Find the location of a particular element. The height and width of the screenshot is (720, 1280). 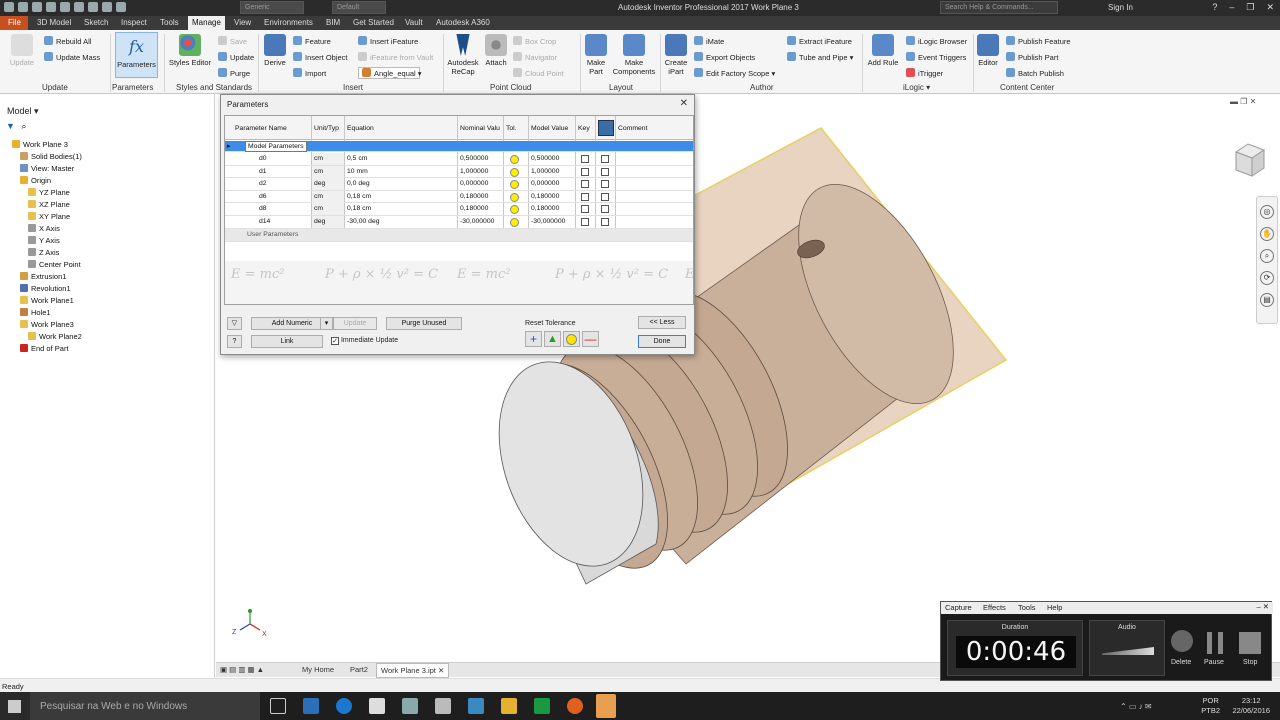

delete-label: Delete is located at coordinates (1181, 662).